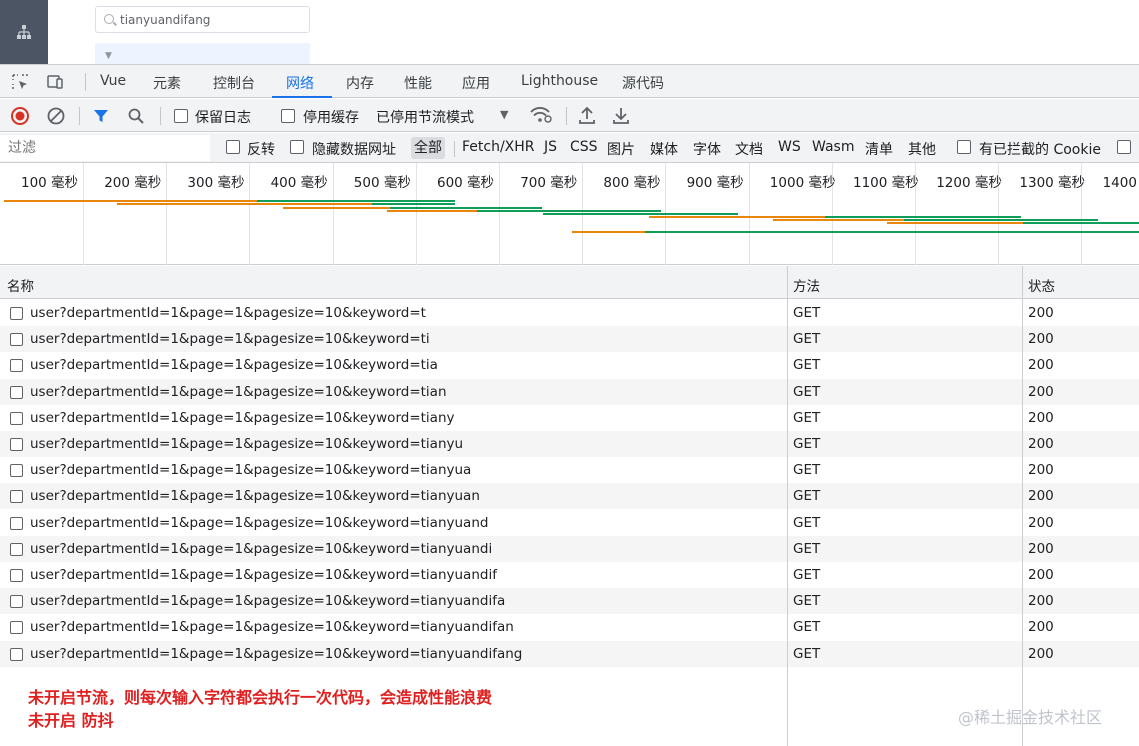  What do you see at coordinates (664, 149) in the screenshot?
I see `type-filter-media: 媒体` at bounding box center [664, 149].